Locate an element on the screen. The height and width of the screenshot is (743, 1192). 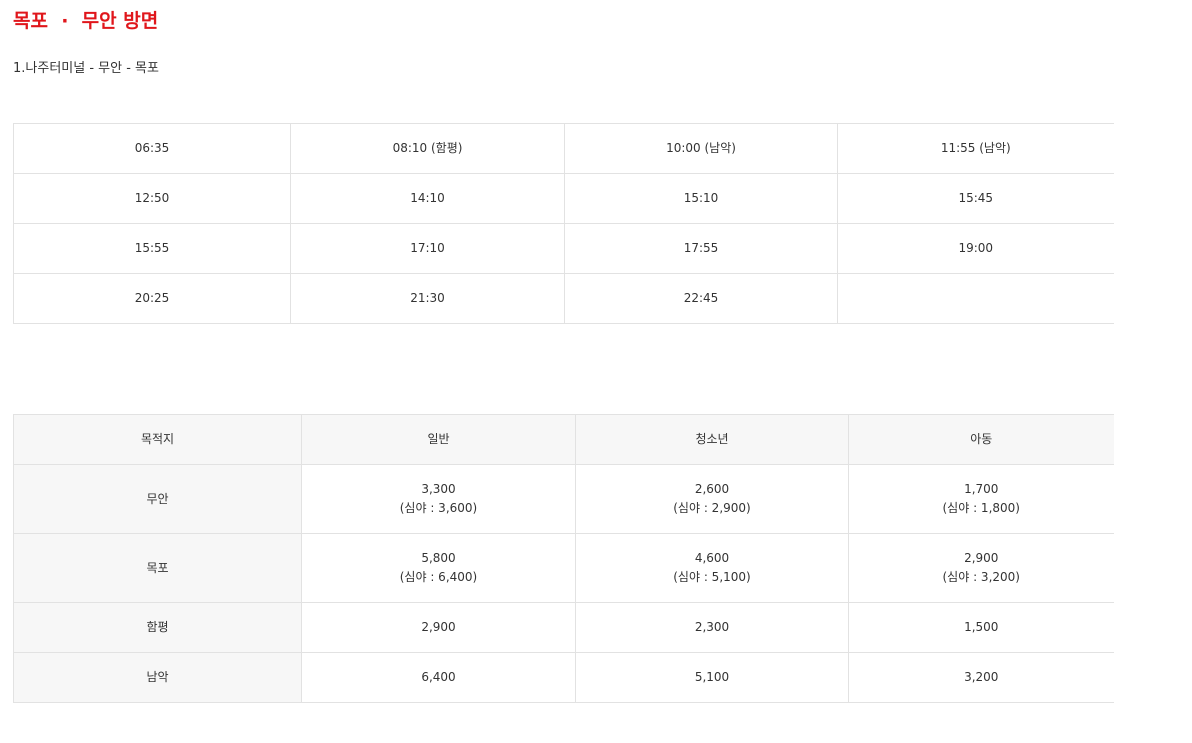
fare-row: 함평 2,900 2,300 1,500 is located at coordinates (563, 627).